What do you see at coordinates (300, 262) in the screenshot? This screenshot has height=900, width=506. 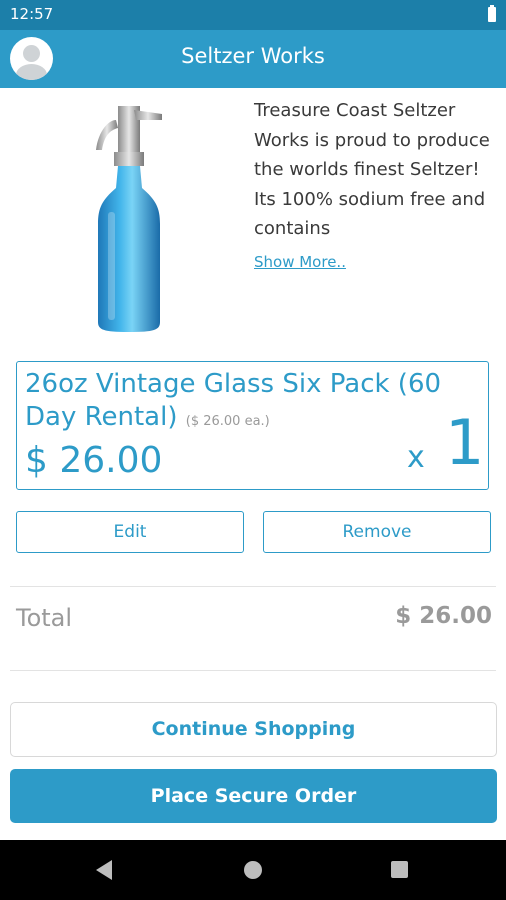 I see `show-more-link: Show More..` at bounding box center [300, 262].